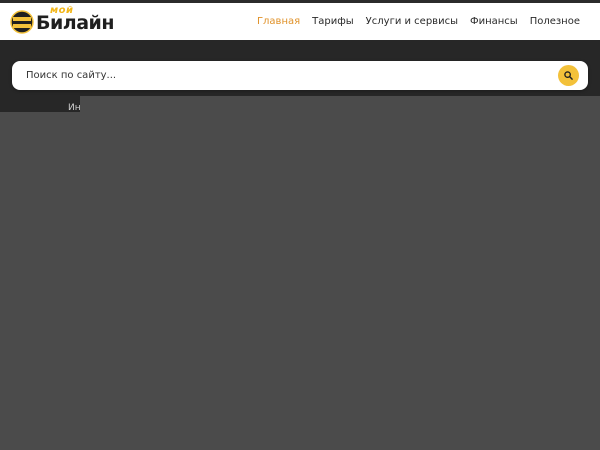  Describe the element at coordinates (22, 22) in the screenshot. I see `bee-logo-icon` at that location.